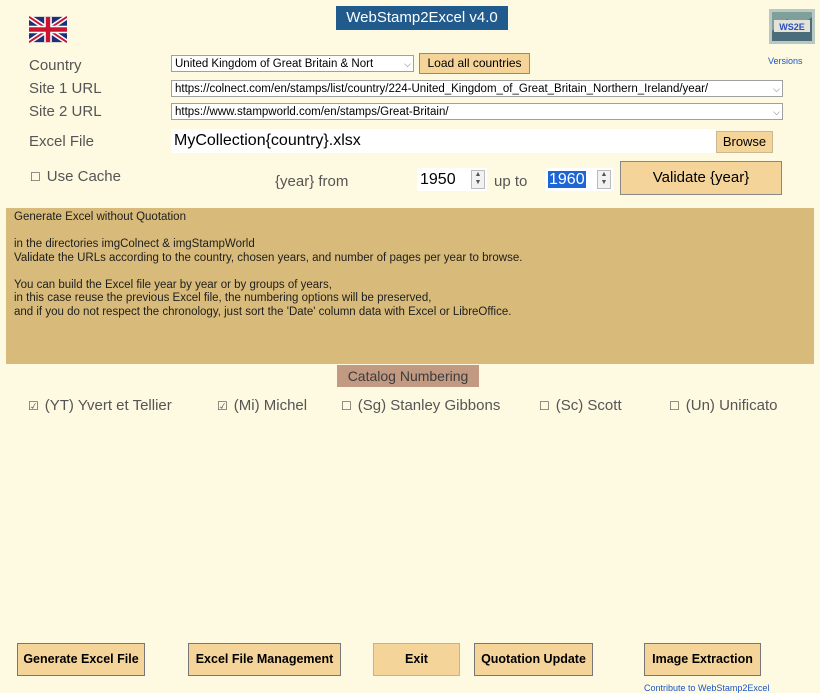 This screenshot has height=693, width=820. Describe the element at coordinates (100, 217) in the screenshot. I see `info-line: Generate Excel without Quotation` at that location.